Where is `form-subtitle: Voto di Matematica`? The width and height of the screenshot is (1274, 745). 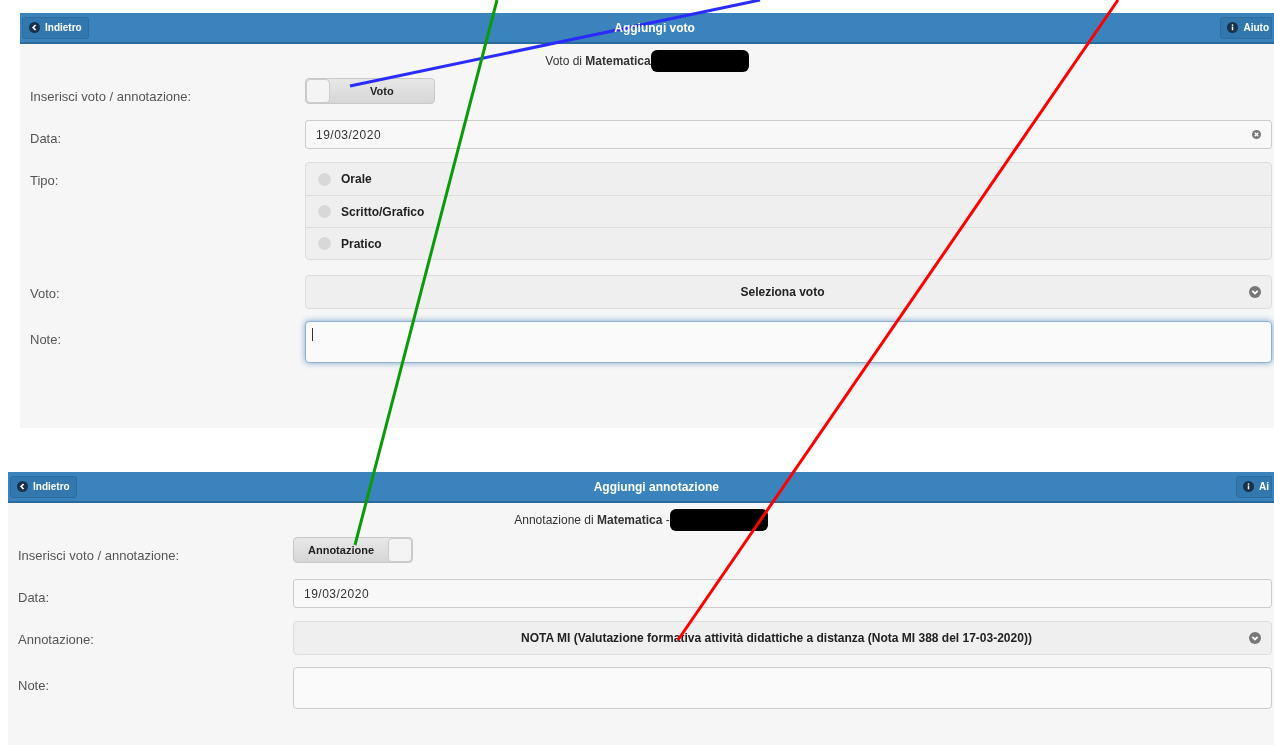 form-subtitle: Voto di Matematica is located at coordinates (598, 61).